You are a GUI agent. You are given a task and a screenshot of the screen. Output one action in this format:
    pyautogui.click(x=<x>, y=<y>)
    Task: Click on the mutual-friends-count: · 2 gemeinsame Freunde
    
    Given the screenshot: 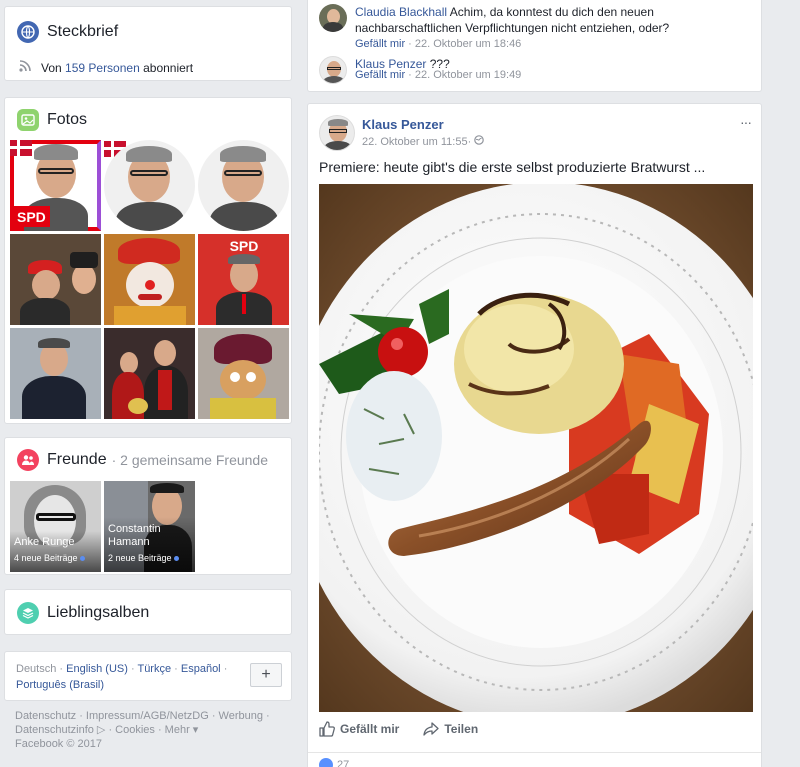 What is the action you would take?
    pyautogui.click(x=190, y=460)
    